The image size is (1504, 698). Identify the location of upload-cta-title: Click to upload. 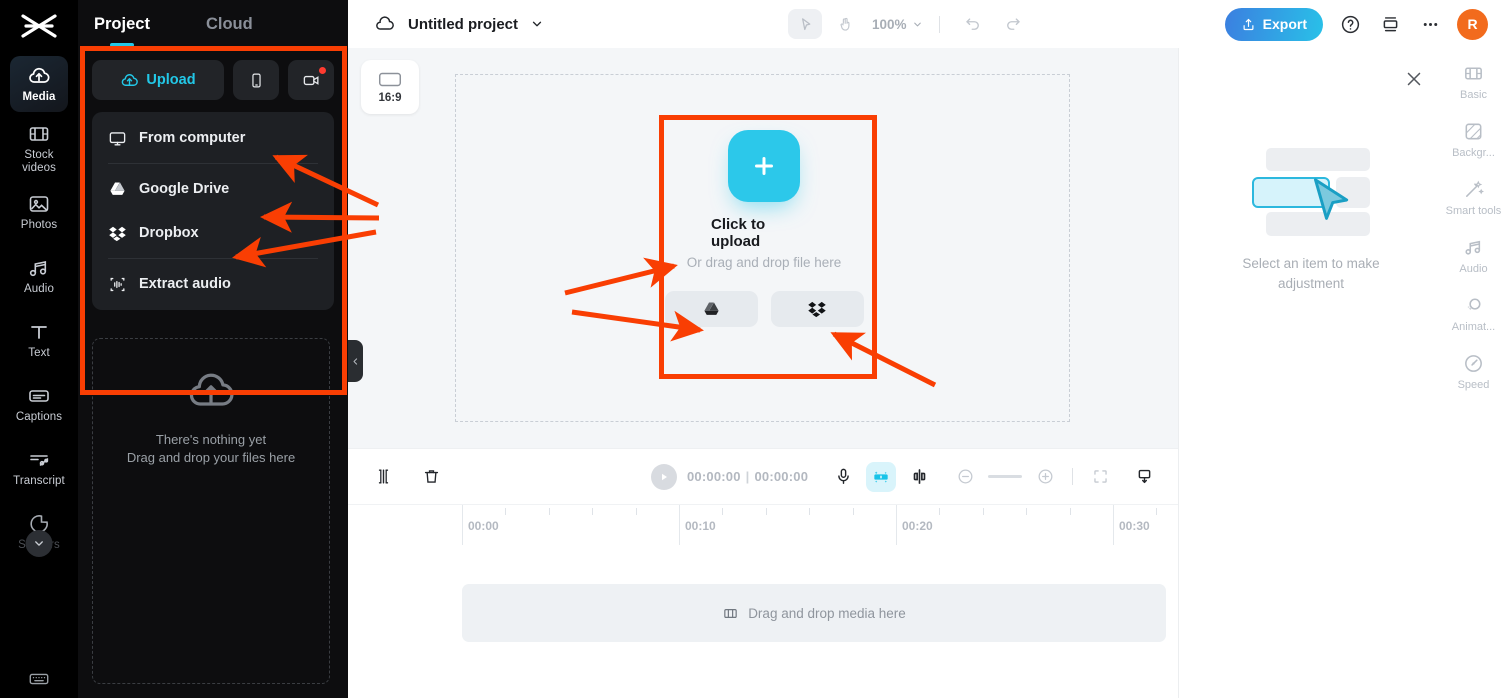
(738, 233).